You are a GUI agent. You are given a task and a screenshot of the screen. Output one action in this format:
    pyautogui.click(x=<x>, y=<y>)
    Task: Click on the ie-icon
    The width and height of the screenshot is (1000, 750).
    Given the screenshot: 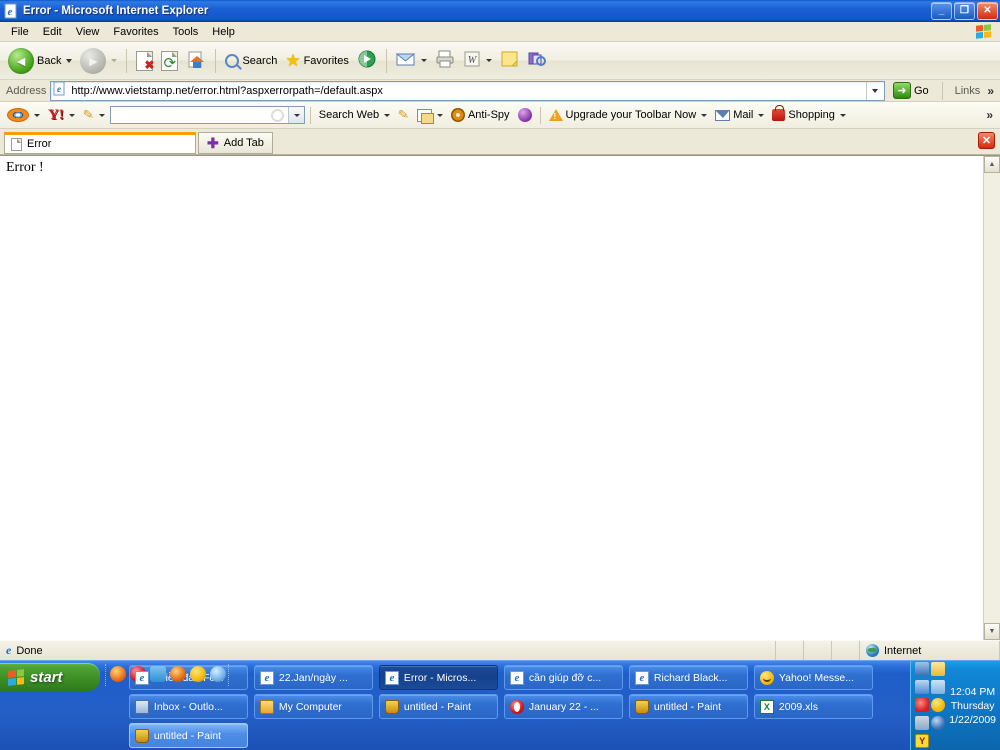 What is the action you would take?
    pyautogui.click(x=266, y=677)
    